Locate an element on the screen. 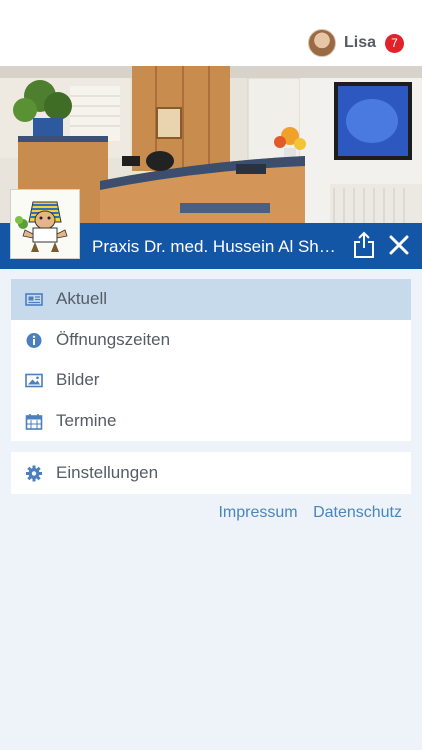  menu-item-oeffnungszeiten: Öffnungszeiten is located at coordinates (211, 340).